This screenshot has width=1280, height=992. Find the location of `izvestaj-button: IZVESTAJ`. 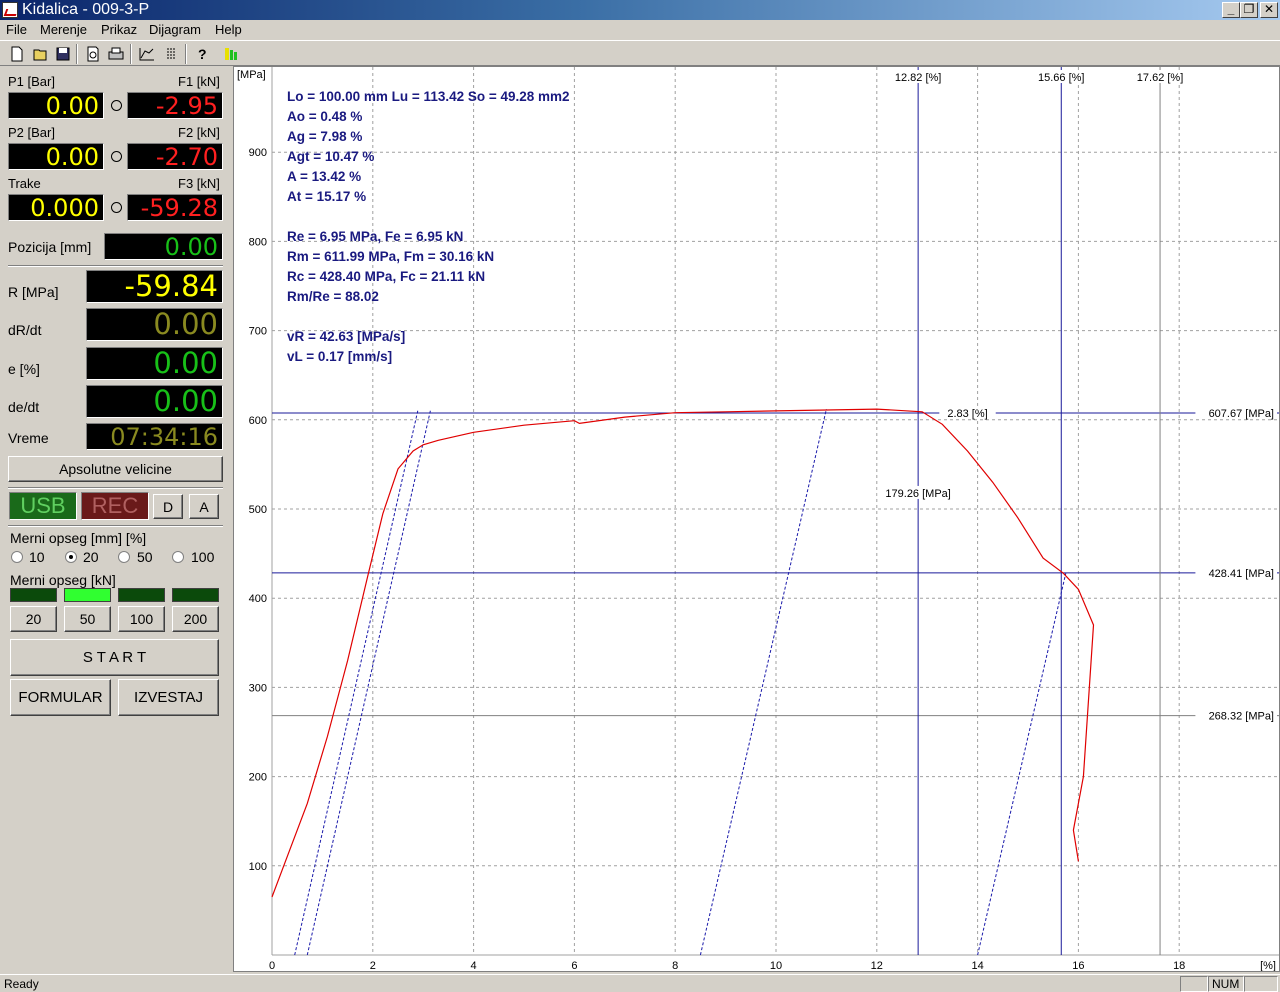

izvestaj-button: IZVESTAJ is located at coordinates (168, 697).